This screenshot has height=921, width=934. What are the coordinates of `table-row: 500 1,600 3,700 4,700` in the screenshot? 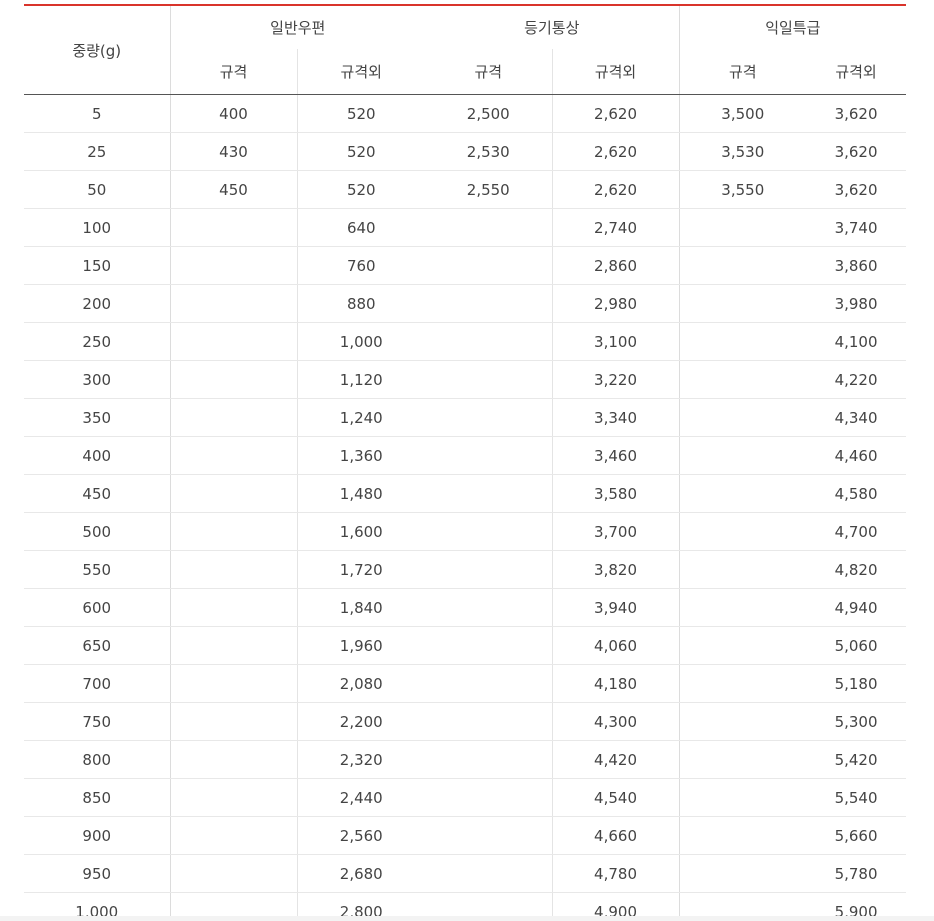 It's located at (465, 531).